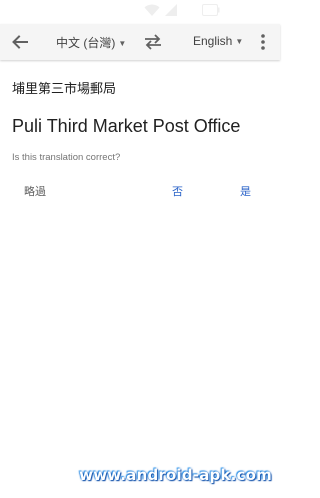  Describe the element at coordinates (152, 10) in the screenshot. I see `wifi-icon` at that location.